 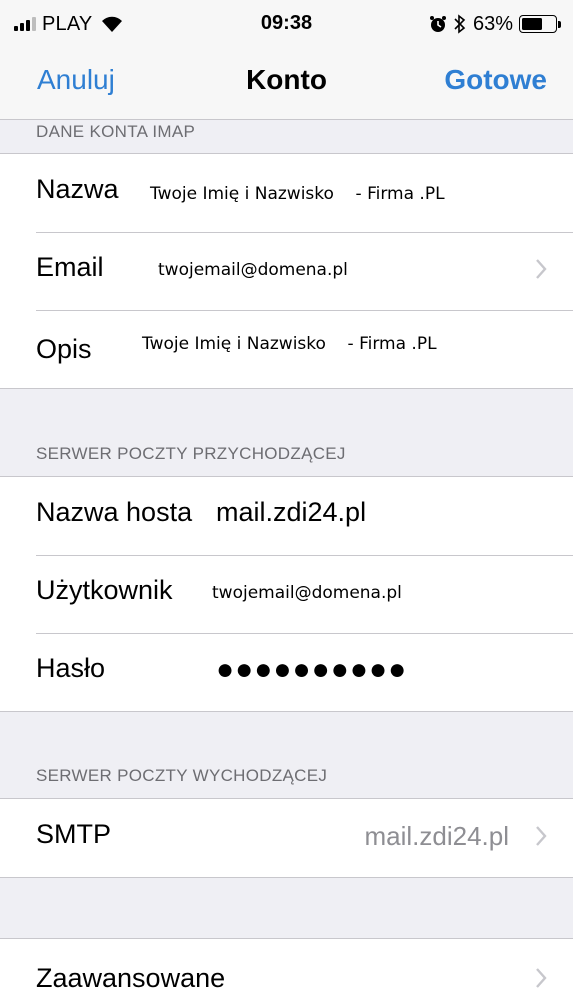 I want to click on description-label: Opis, so click(x=64, y=349).